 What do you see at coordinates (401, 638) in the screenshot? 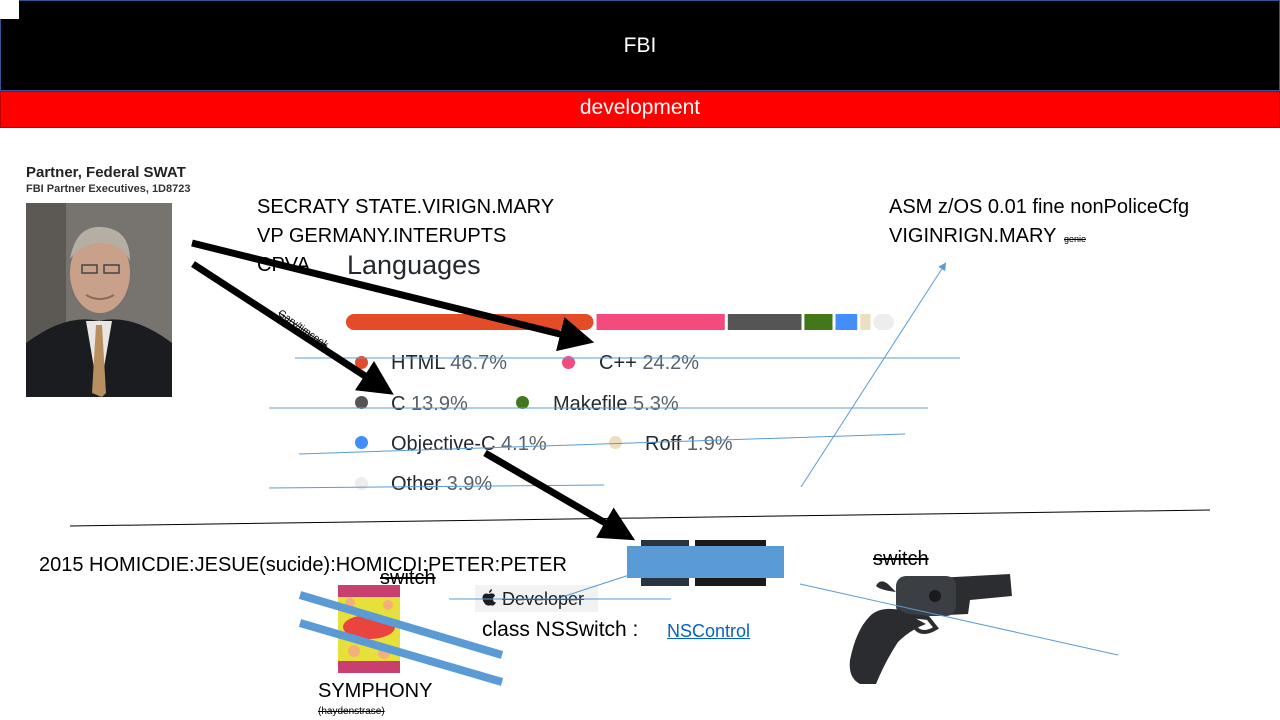
I see `game-strike-lines` at bounding box center [401, 638].